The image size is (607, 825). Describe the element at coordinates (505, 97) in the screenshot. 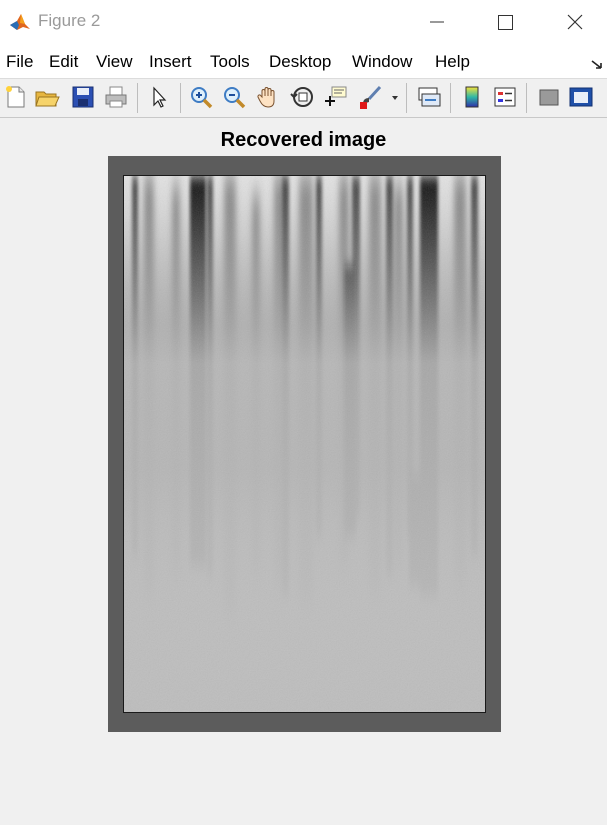

I see `legend-icon` at that location.